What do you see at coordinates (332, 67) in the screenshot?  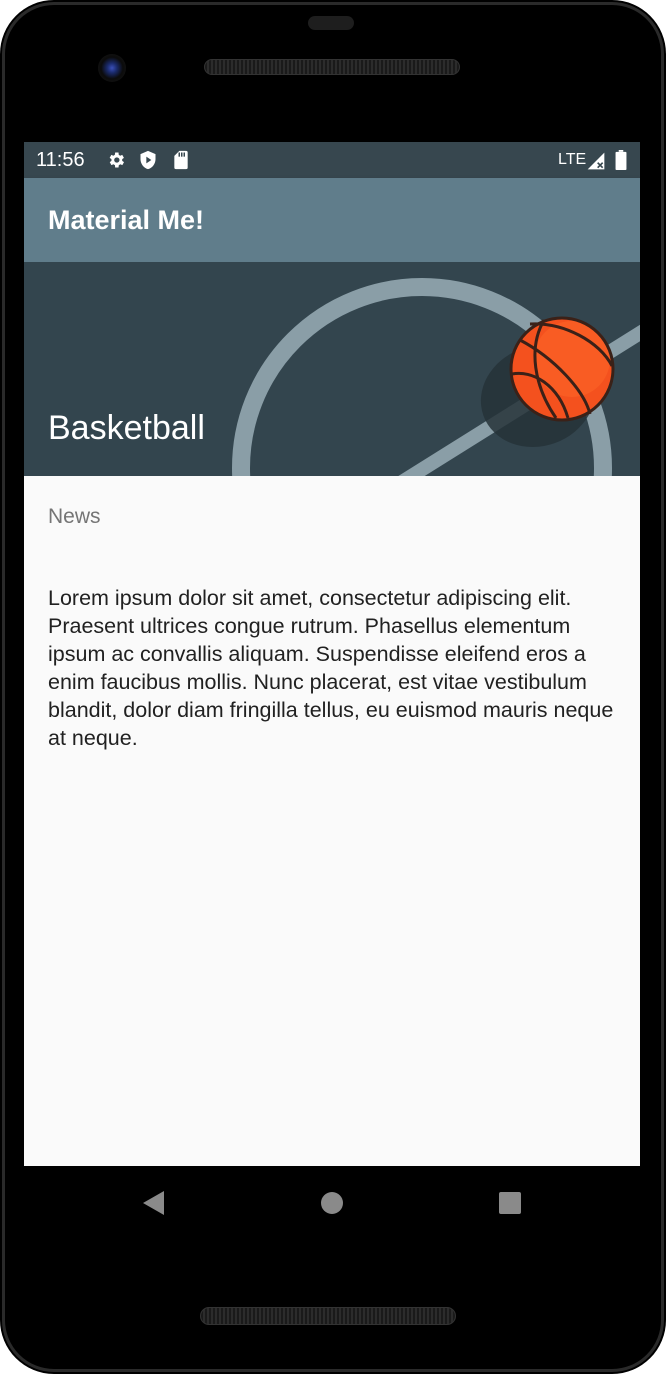 I see `top-speaker-grille` at bounding box center [332, 67].